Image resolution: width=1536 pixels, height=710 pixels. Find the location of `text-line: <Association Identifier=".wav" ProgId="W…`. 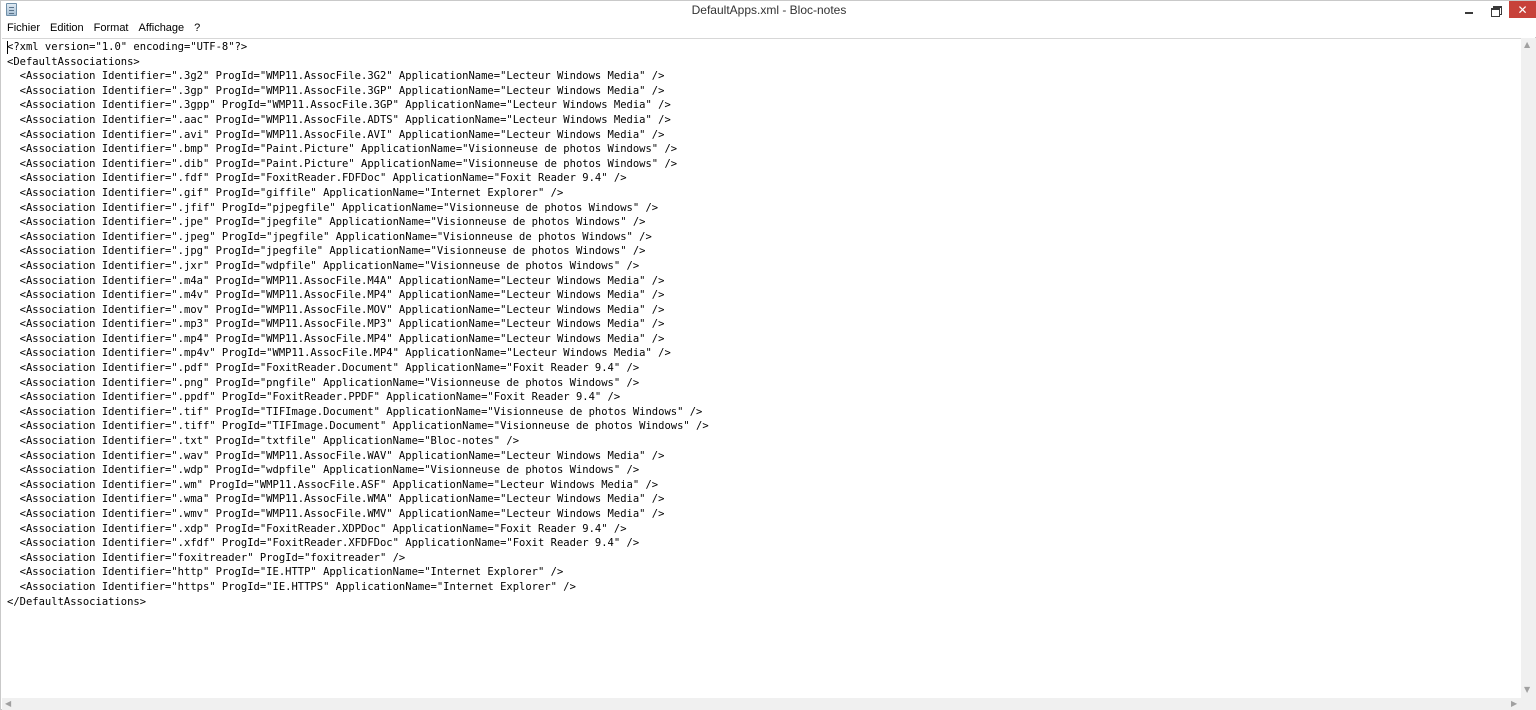

text-line: <Association Identifier=".wav" ProgId="W… is located at coordinates (358, 456).